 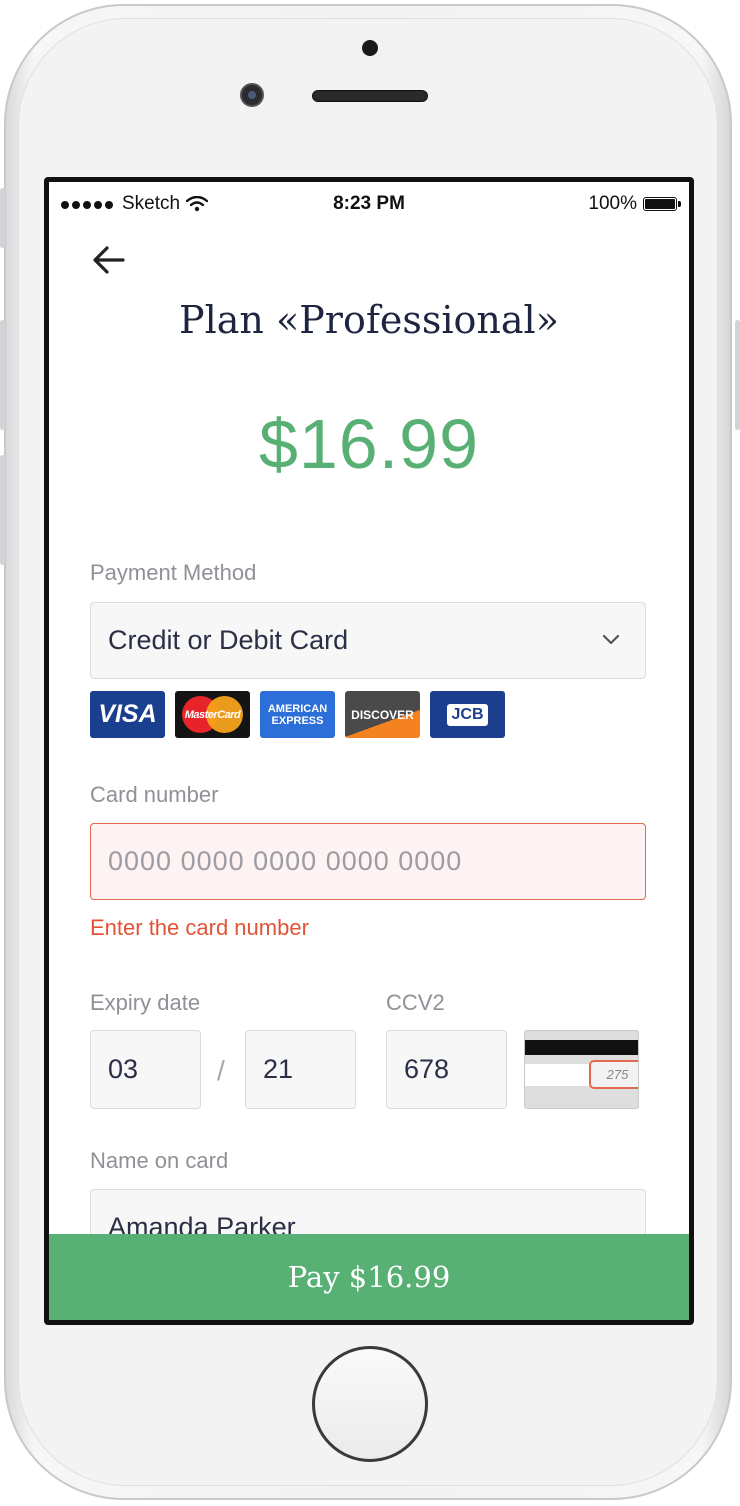 What do you see at coordinates (228, 640) in the screenshot?
I see `payment-method-value: Credit or Debit Card` at bounding box center [228, 640].